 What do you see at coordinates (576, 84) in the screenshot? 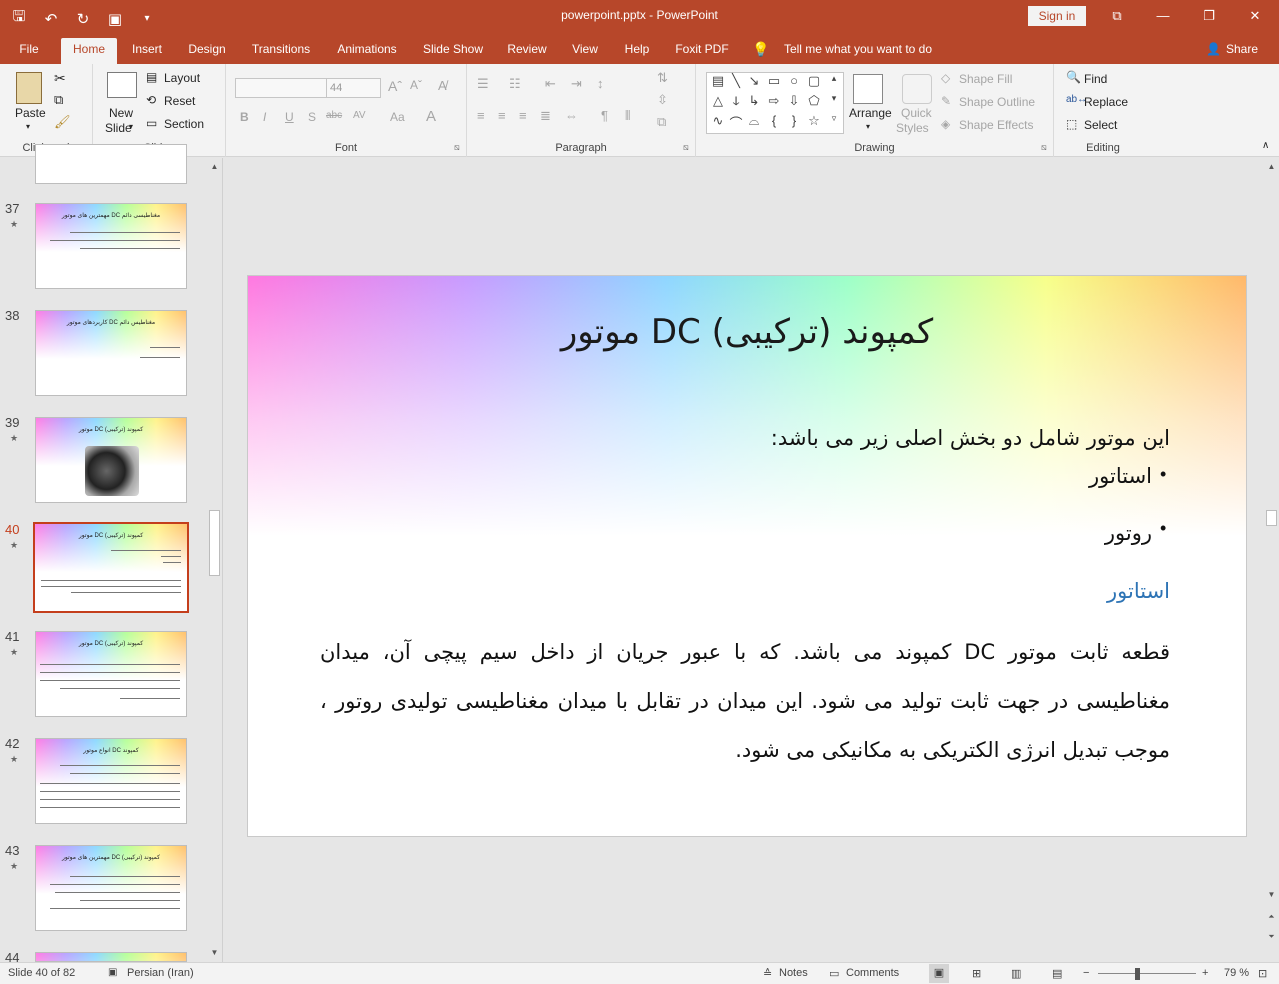
I see `increase-indent-icon: ⇥` at bounding box center [576, 84].